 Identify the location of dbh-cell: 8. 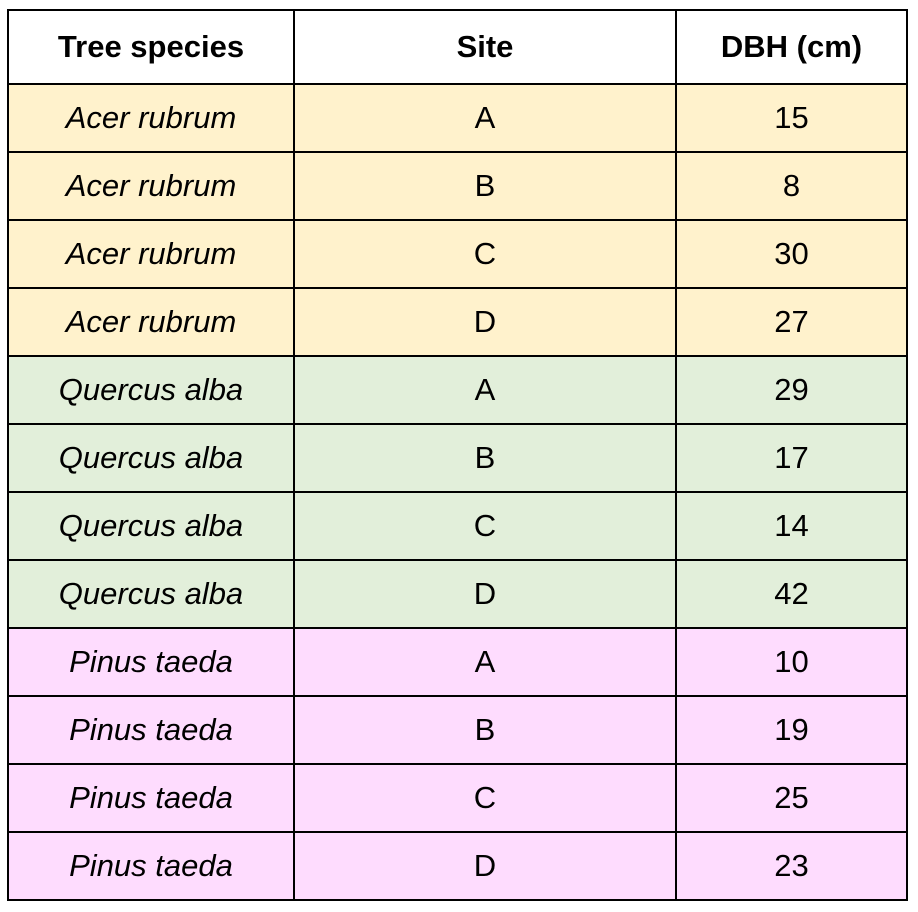
(791, 186).